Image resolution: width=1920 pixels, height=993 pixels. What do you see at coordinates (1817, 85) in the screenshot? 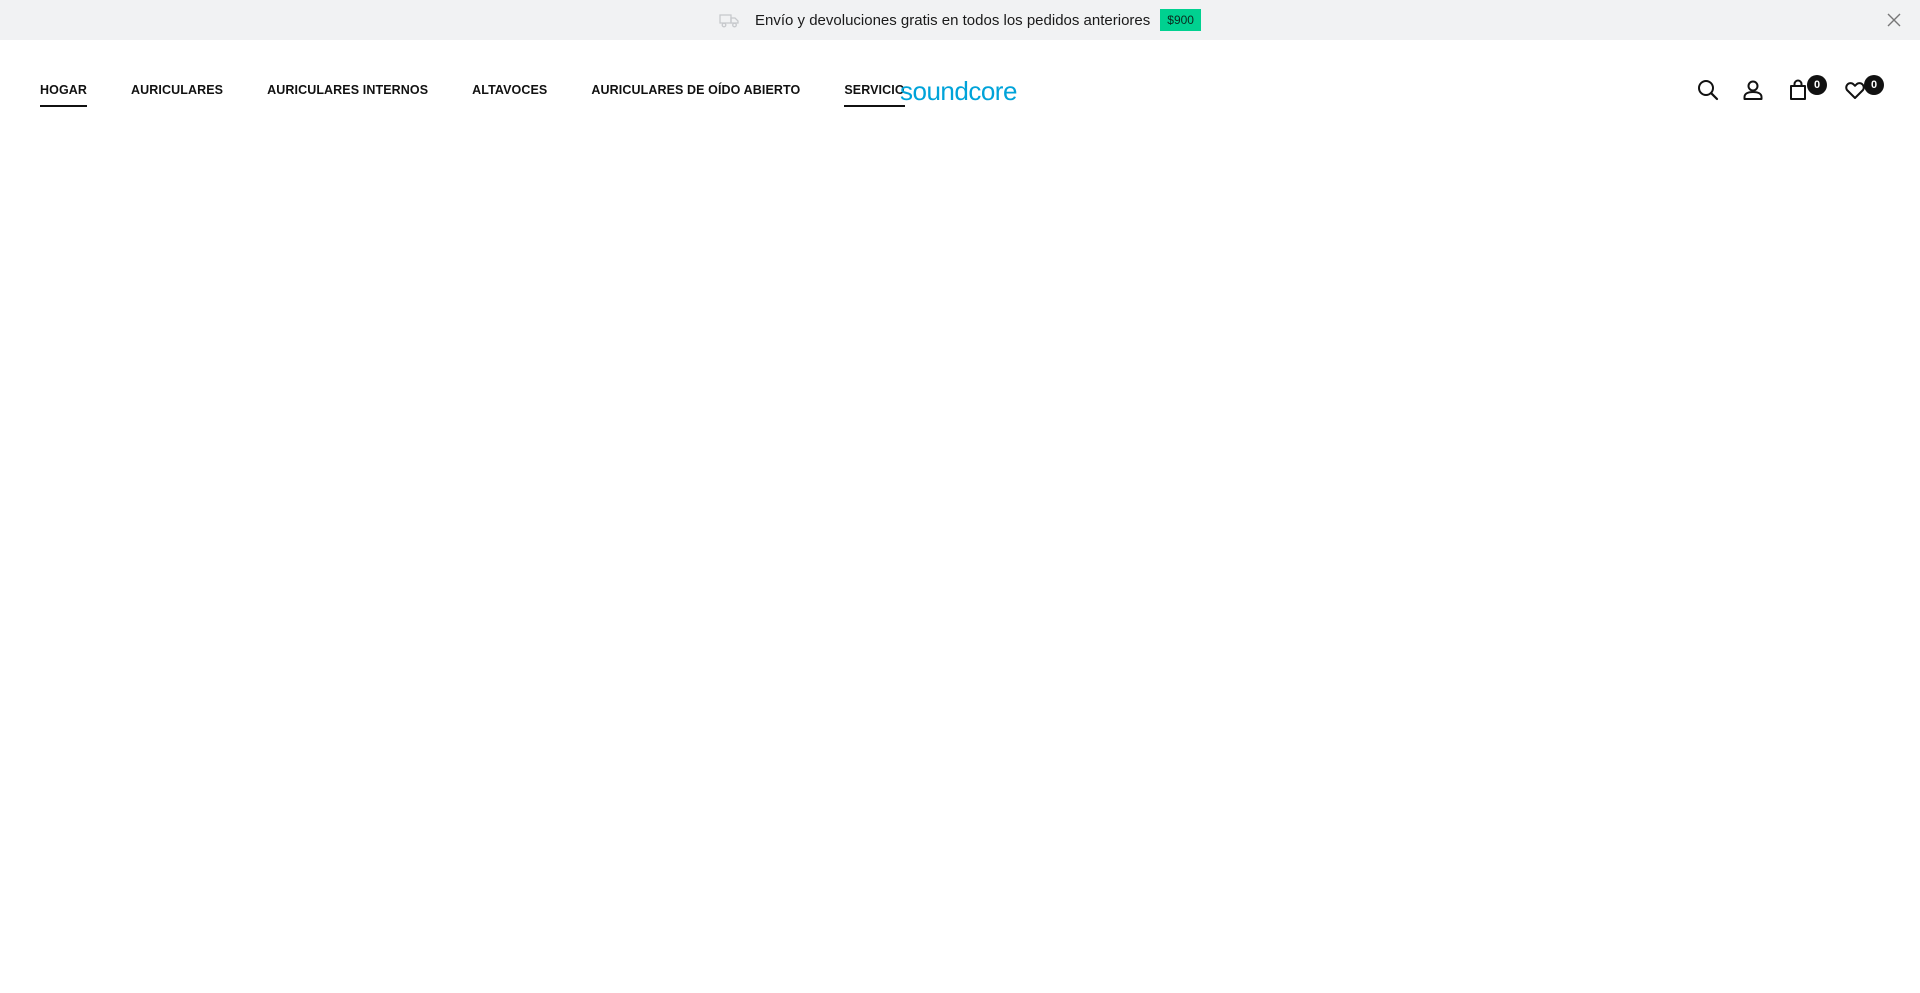
I see `cart-count-badge: 0` at bounding box center [1817, 85].